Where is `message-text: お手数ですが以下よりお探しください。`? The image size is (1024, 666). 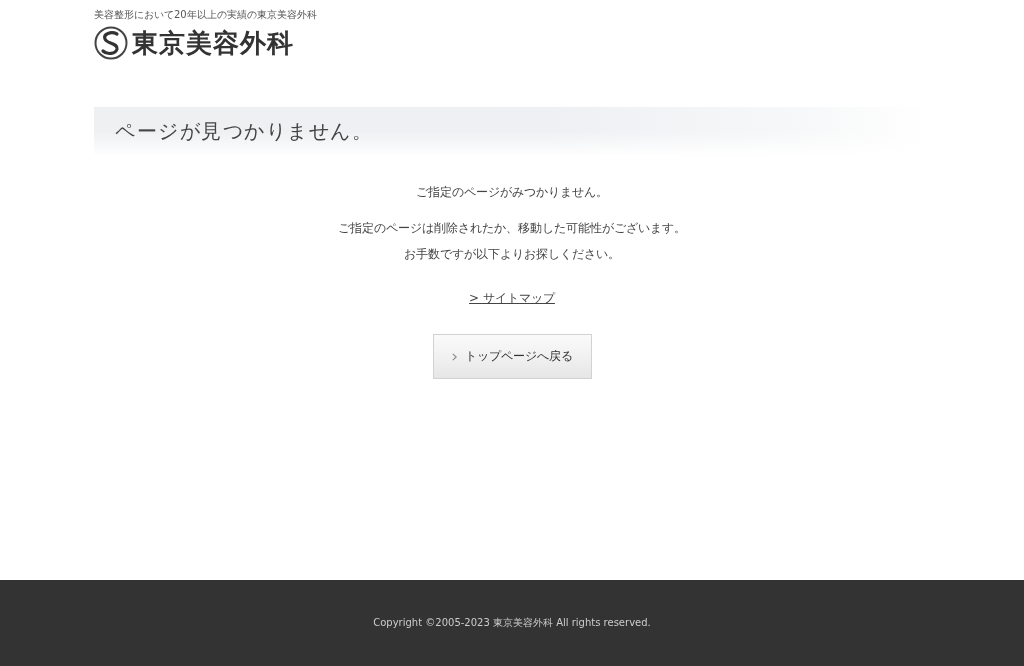
message-text: お手数ですが以下よりお探しください。 is located at coordinates (512, 254).